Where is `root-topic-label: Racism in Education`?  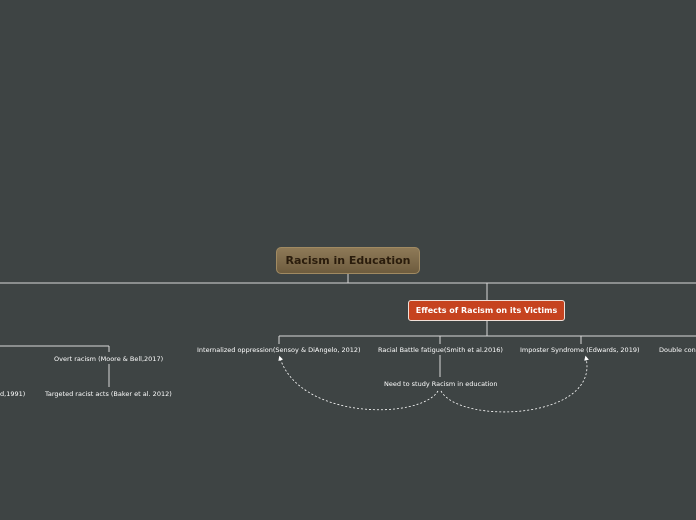 root-topic-label: Racism in Education is located at coordinates (348, 260).